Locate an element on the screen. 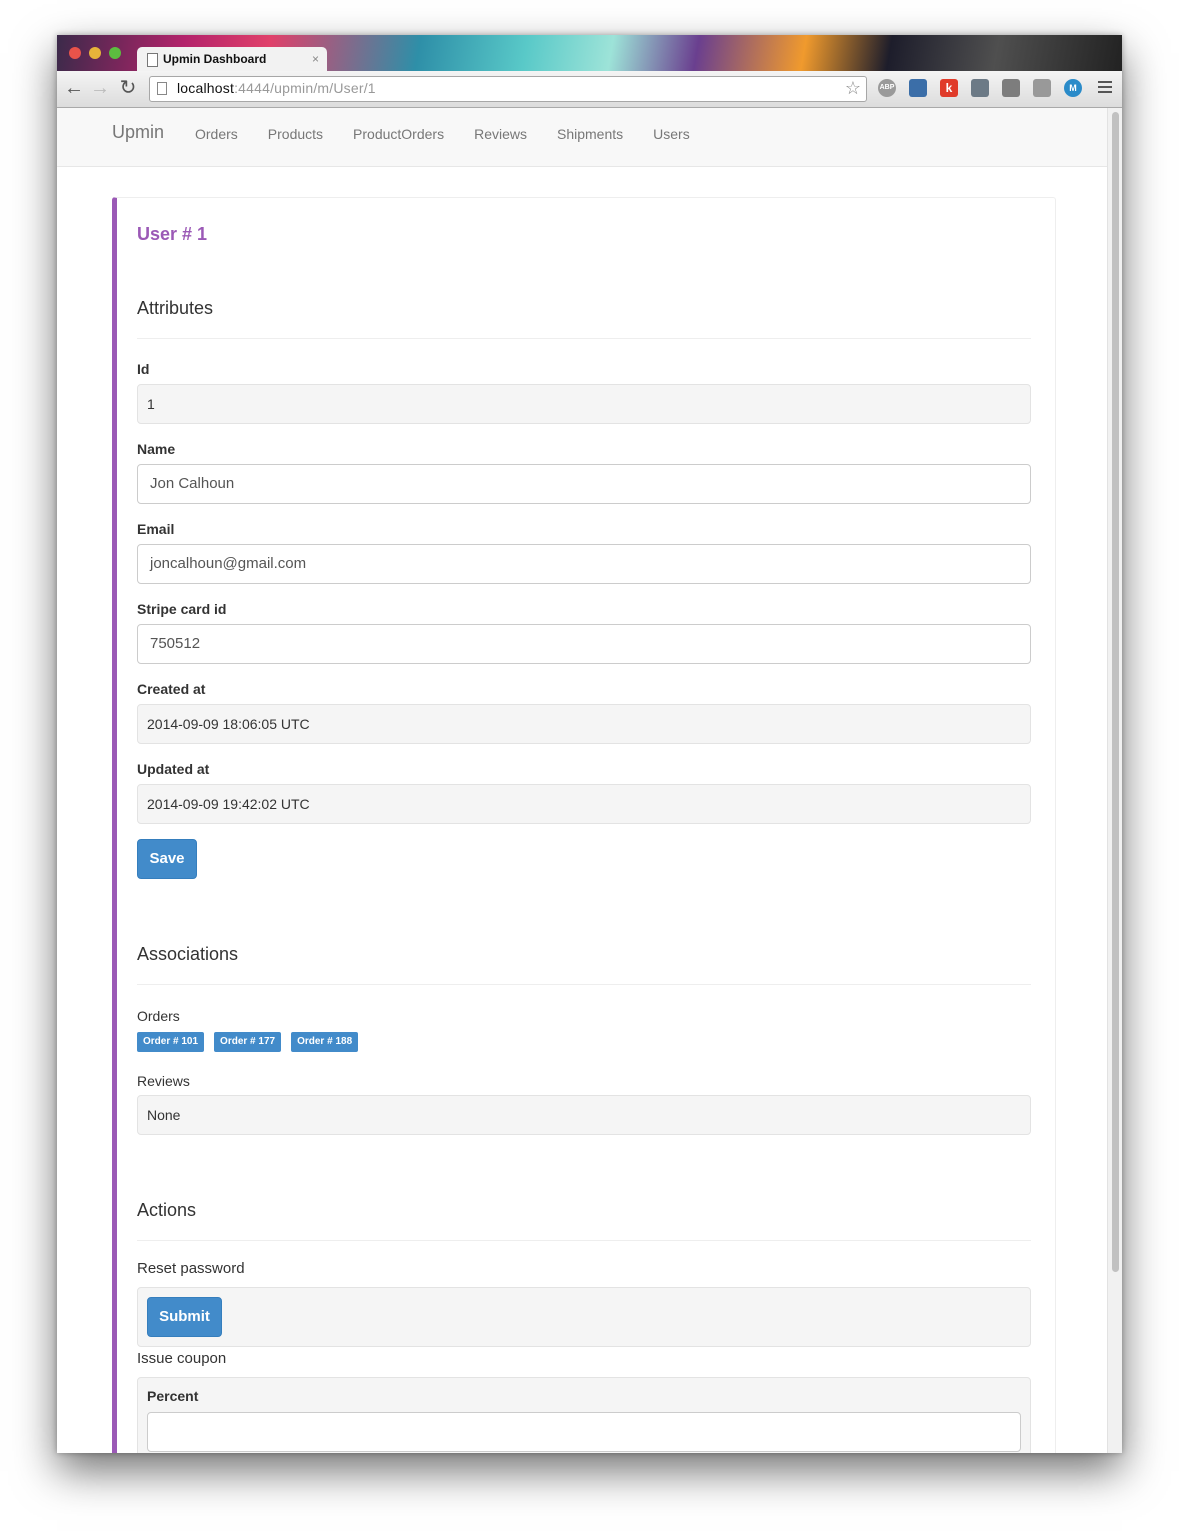  record-title: User # 1 is located at coordinates (172, 234).